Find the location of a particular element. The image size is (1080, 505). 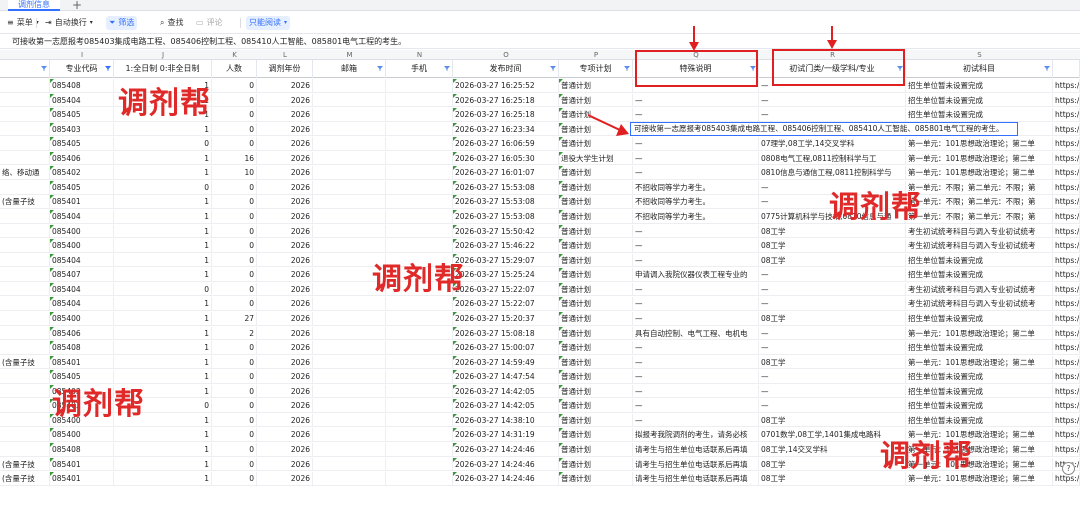

table-cell: 2026-03-27 15:00:07 is located at coordinates (506, 348).